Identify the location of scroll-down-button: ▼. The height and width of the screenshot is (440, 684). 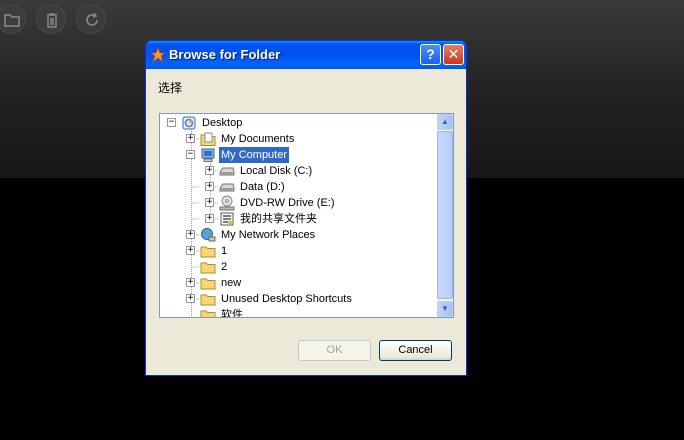
(445, 309).